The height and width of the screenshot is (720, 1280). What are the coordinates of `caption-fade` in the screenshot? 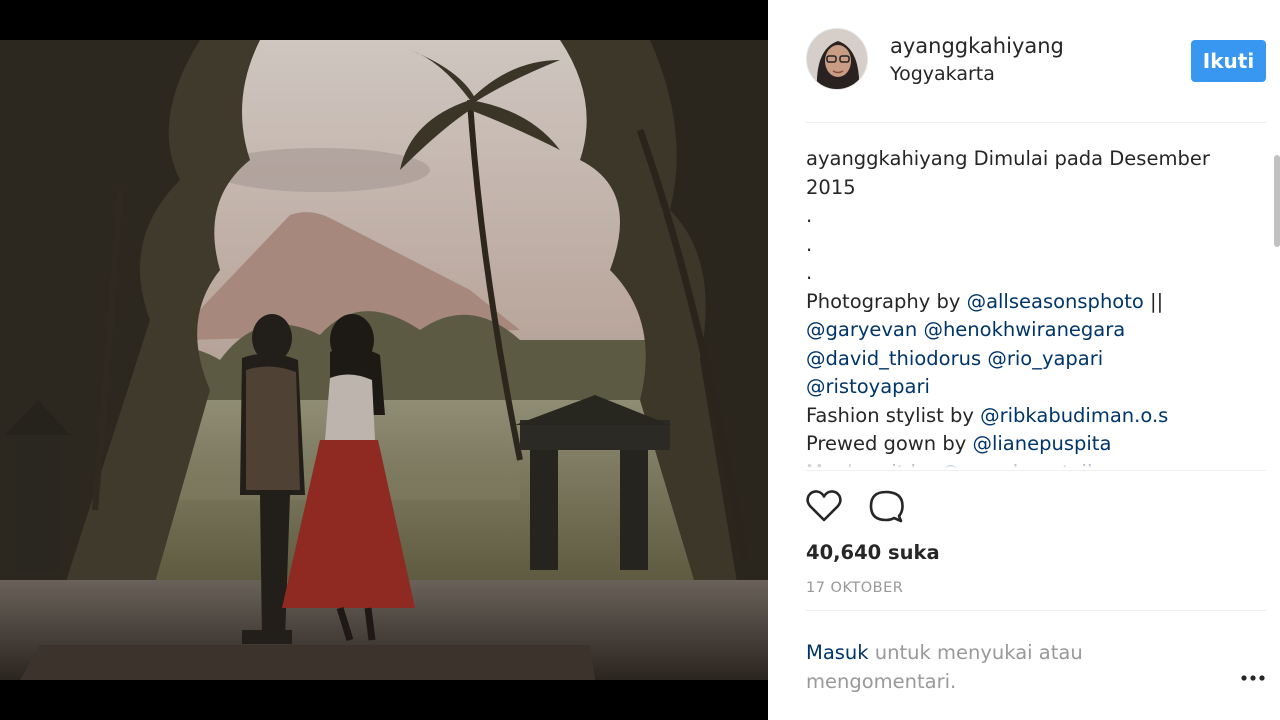 It's located at (1021, 463).